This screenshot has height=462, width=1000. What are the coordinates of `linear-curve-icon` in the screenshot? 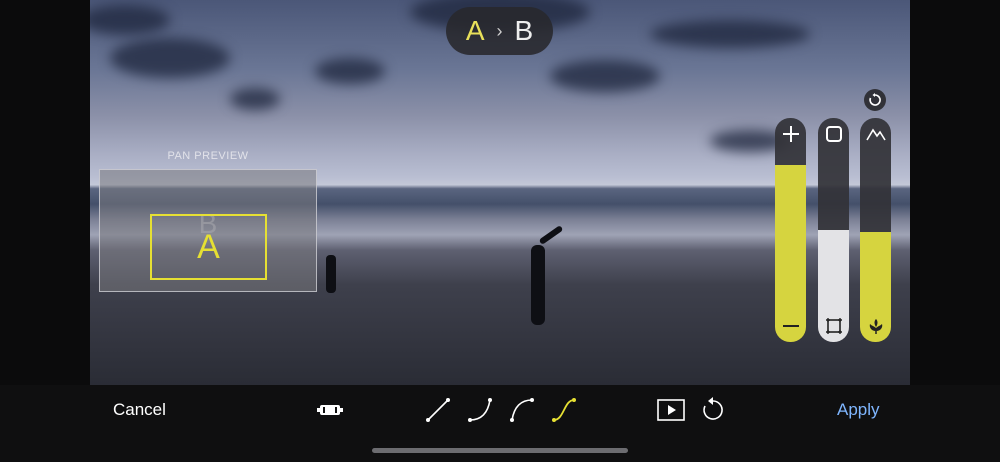 It's located at (438, 410).